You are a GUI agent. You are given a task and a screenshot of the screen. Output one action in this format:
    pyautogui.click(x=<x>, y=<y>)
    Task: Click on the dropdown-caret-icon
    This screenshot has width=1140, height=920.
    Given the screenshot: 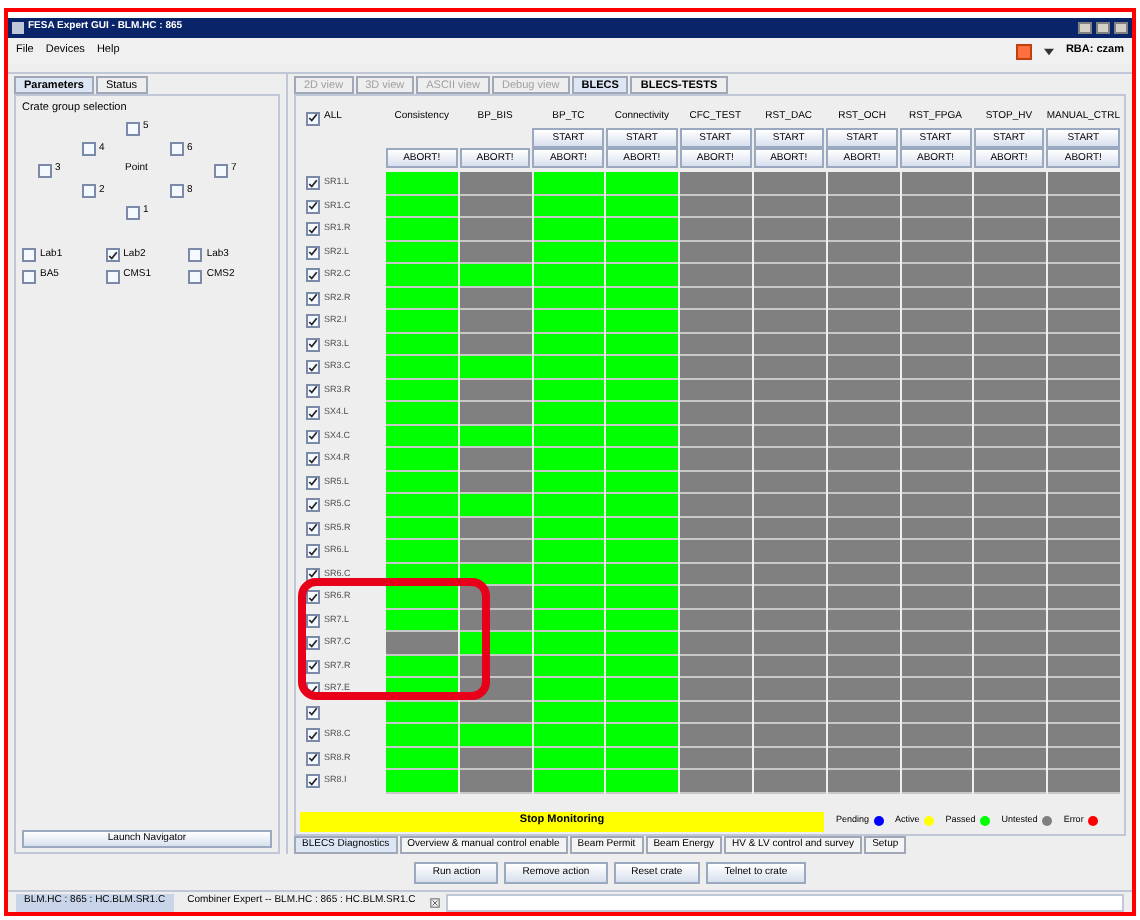 What is the action you would take?
    pyautogui.click(x=1048, y=51)
    